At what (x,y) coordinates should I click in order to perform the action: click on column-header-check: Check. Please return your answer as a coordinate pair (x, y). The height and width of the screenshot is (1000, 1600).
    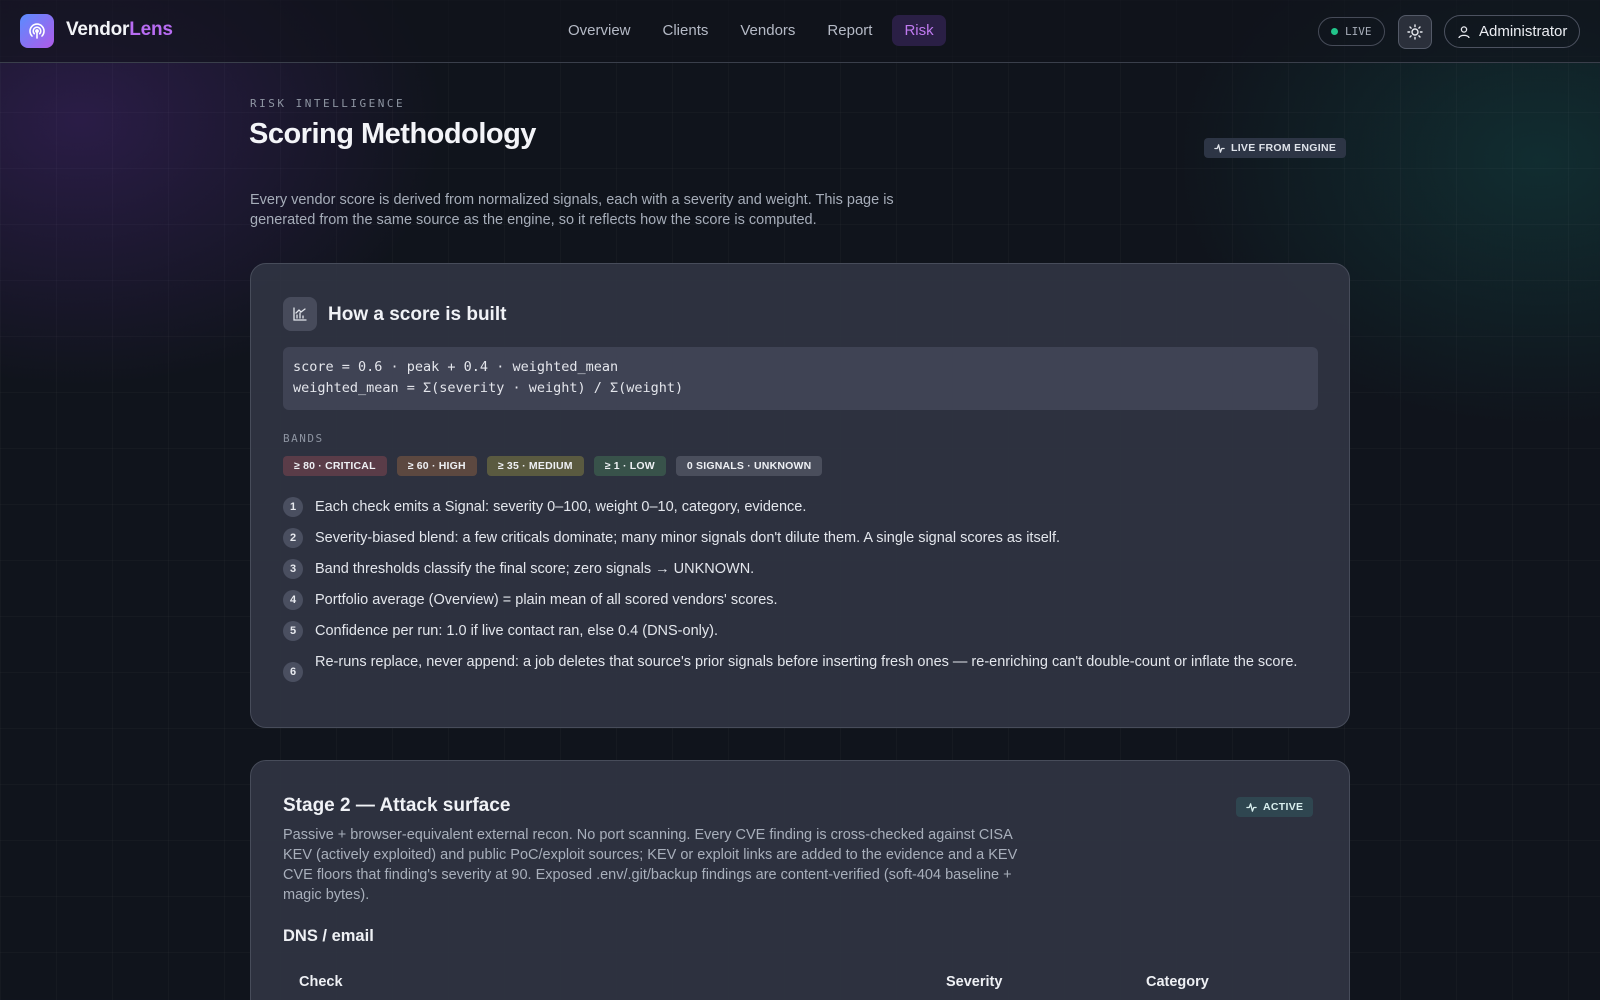
    Looking at the image, I should click on (321, 982).